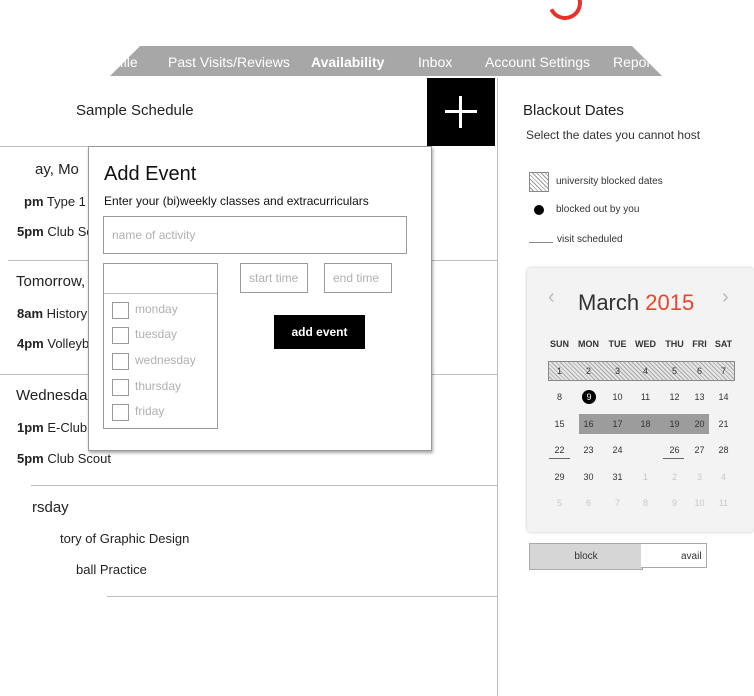 The image size is (754, 696). Describe the element at coordinates (34, 201) in the screenshot. I see `schedule-time: pm` at that location.